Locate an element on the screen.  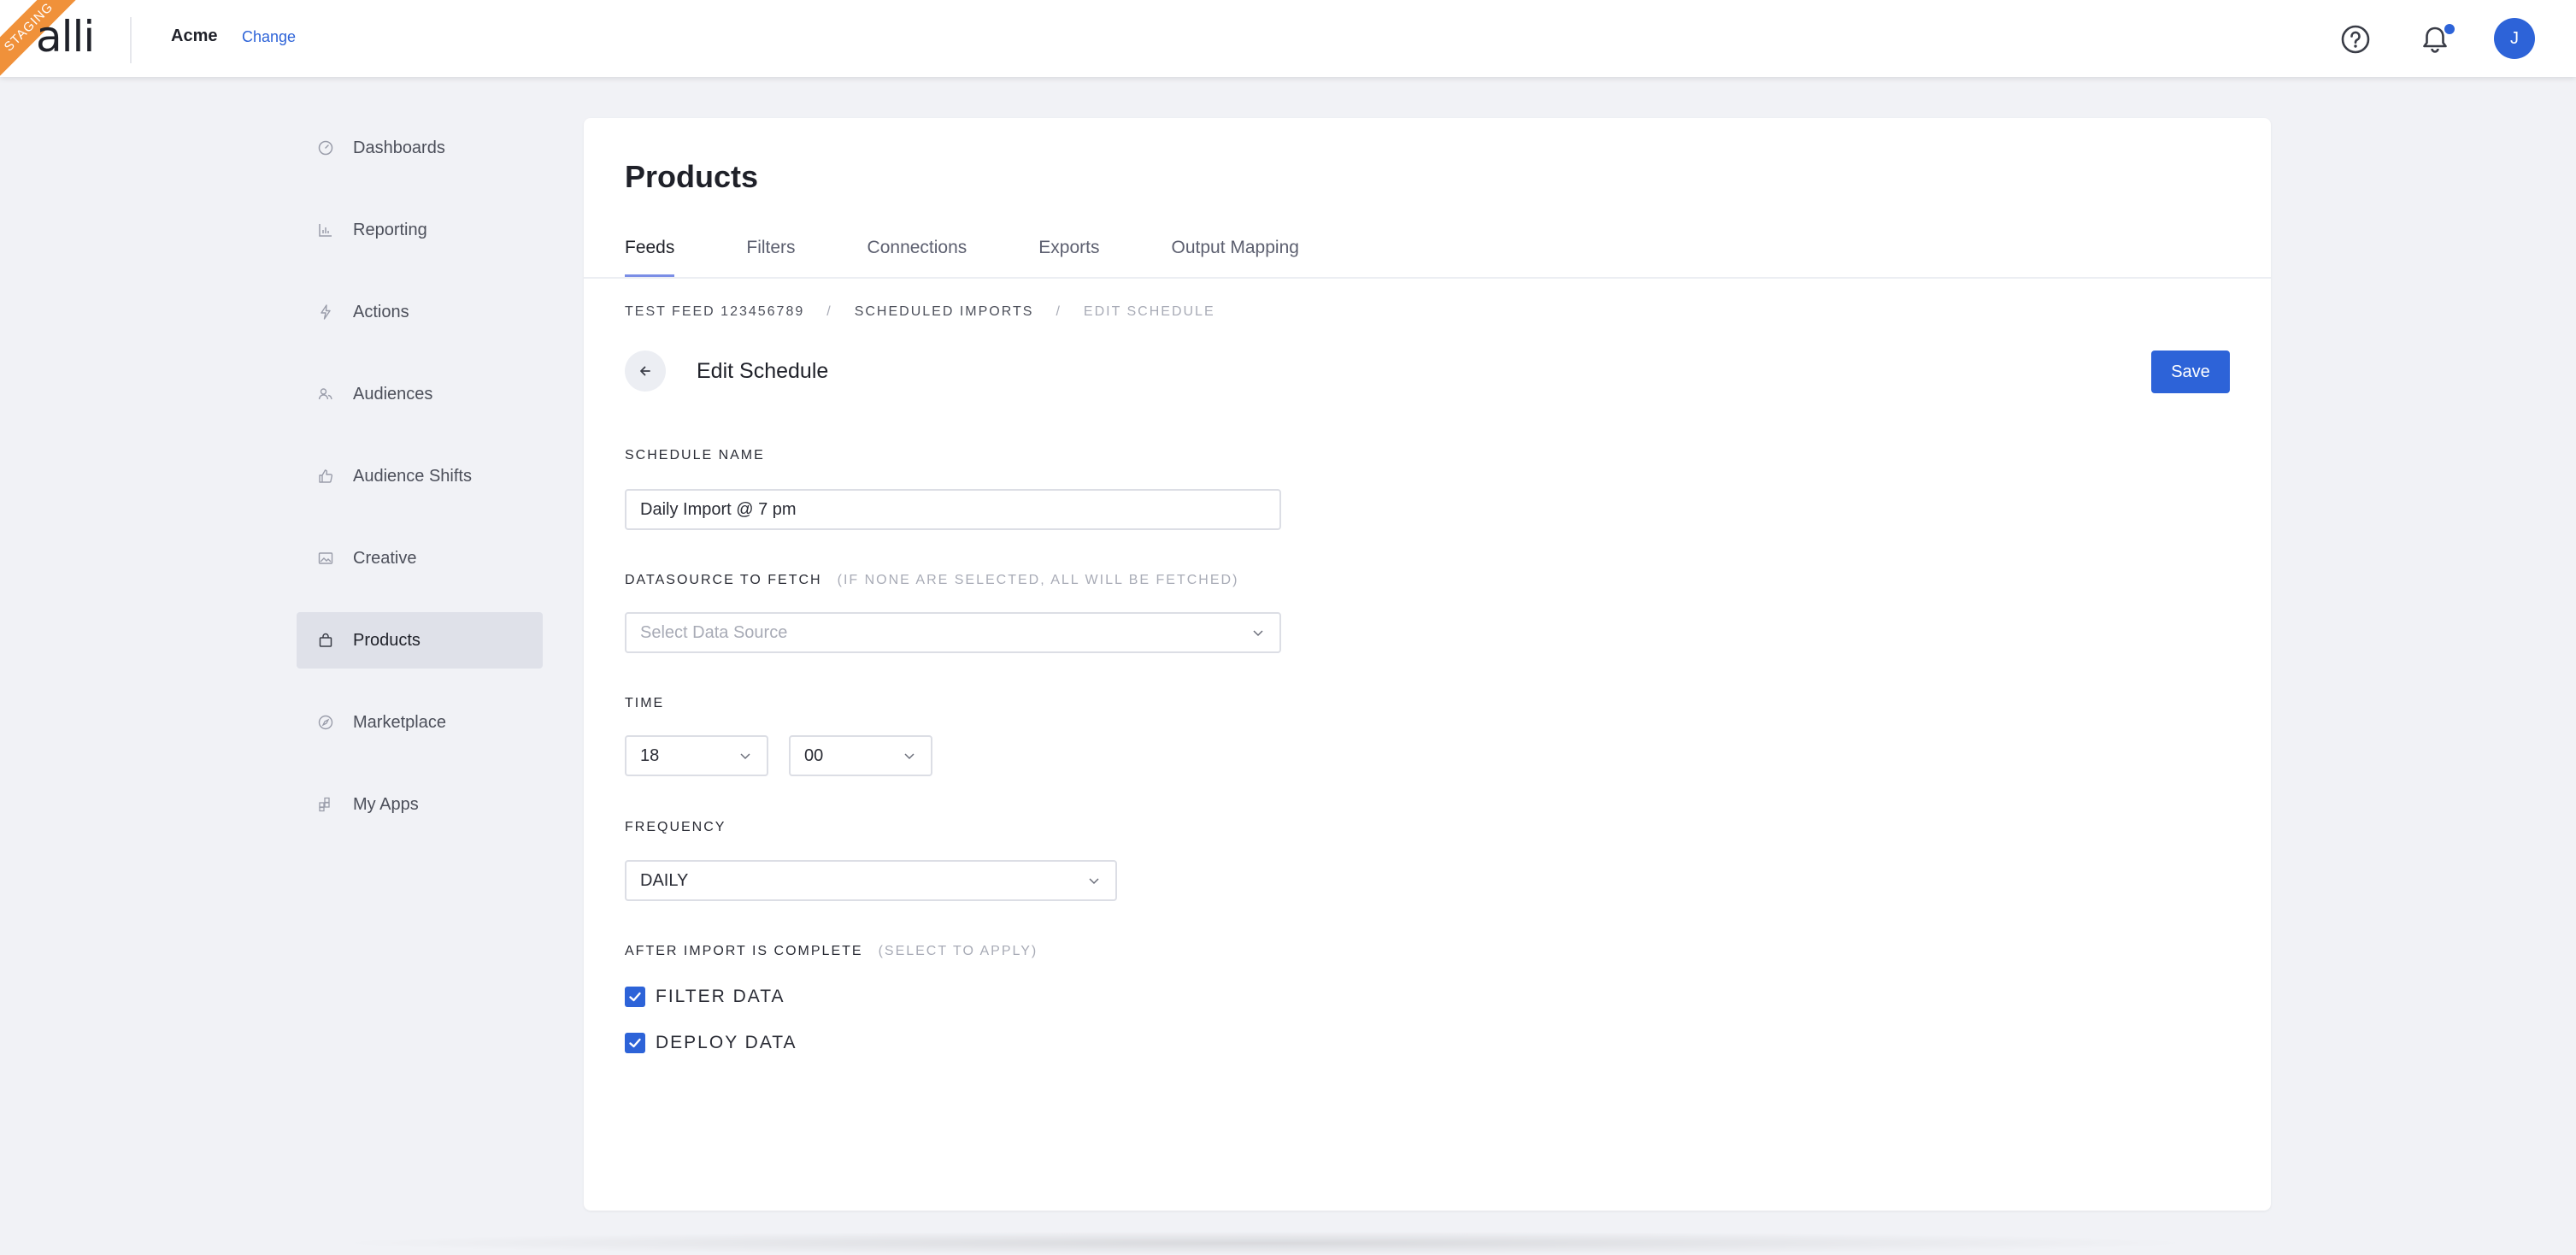
breadcrumb-current: EDIT SCHEDULE is located at coordinates (1149, 312).